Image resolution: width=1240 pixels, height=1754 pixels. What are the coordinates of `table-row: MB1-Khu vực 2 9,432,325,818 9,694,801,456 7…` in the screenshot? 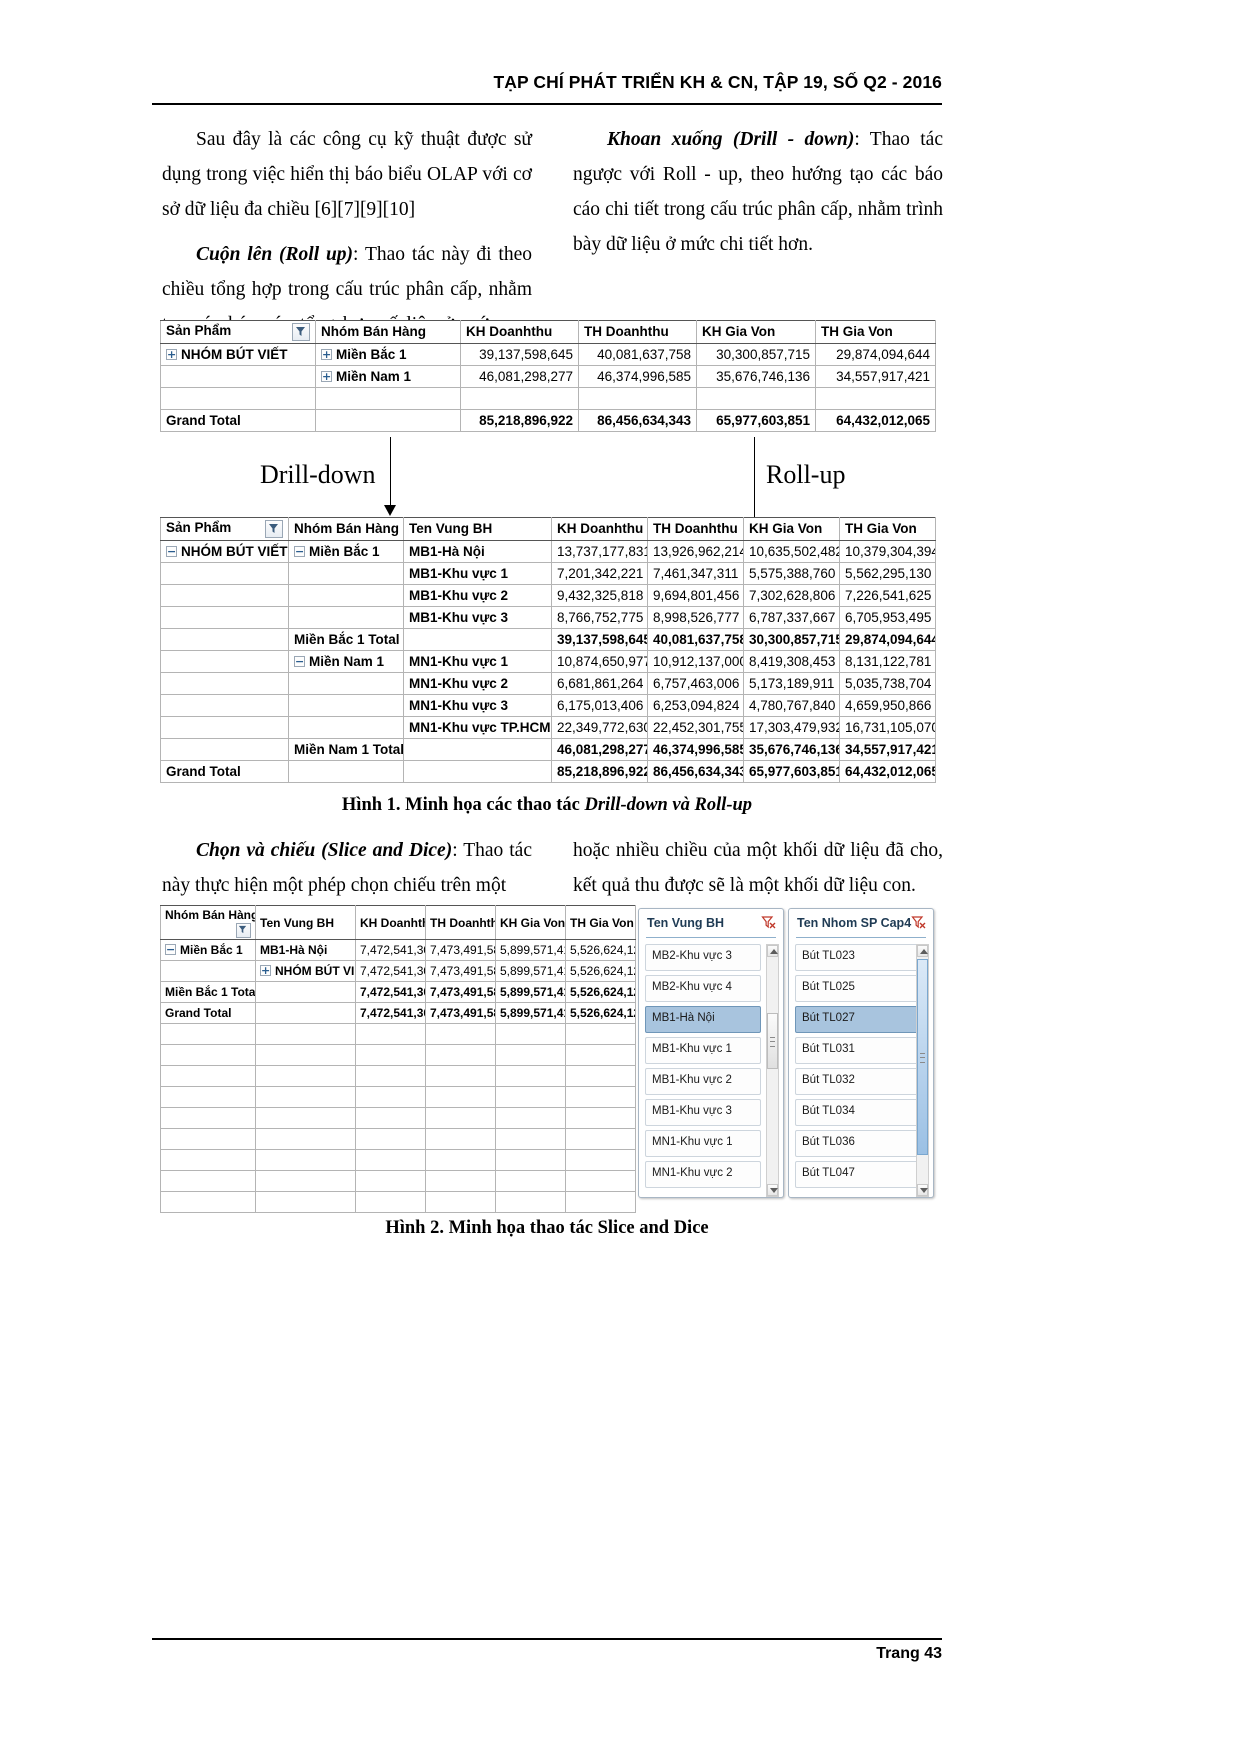 It's located at (548, 595).